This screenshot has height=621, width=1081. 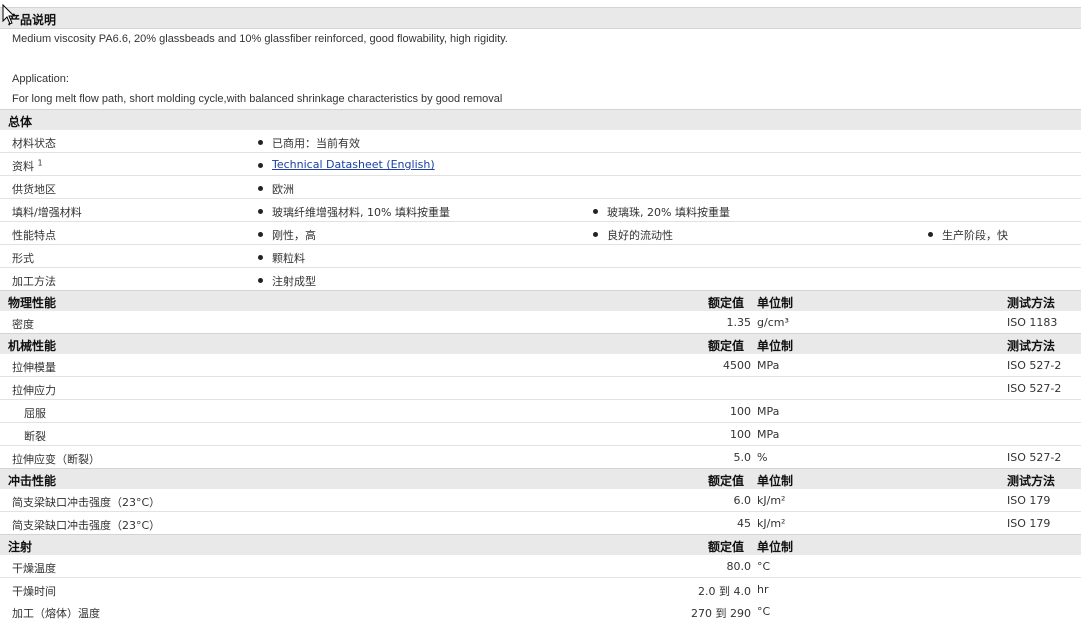 What do you see at coordinates (287, 281) in the screenshot?
I see `row-value: 注射成型` at bounding box center [287, 281].